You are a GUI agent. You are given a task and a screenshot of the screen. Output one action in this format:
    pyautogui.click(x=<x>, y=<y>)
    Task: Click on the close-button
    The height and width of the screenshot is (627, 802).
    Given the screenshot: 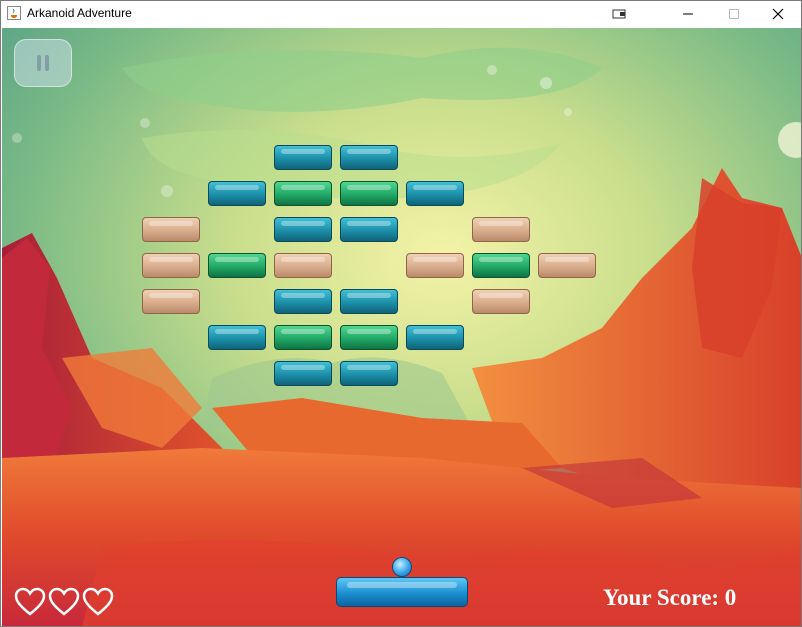 What is the action you would take?
    pyautogui.click(x=778, y=14)
    